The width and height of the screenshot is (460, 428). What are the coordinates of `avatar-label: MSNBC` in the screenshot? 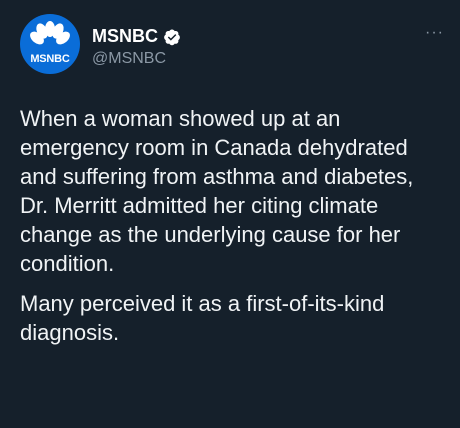 It's located at (50, 59).